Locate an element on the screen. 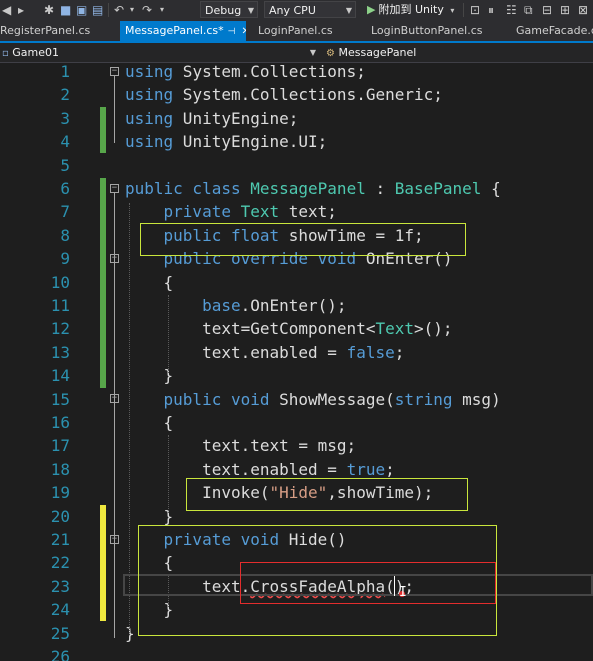 The image size is (593, 661). chevron-down-icon: ▼ is located at coordinates (312, 52).